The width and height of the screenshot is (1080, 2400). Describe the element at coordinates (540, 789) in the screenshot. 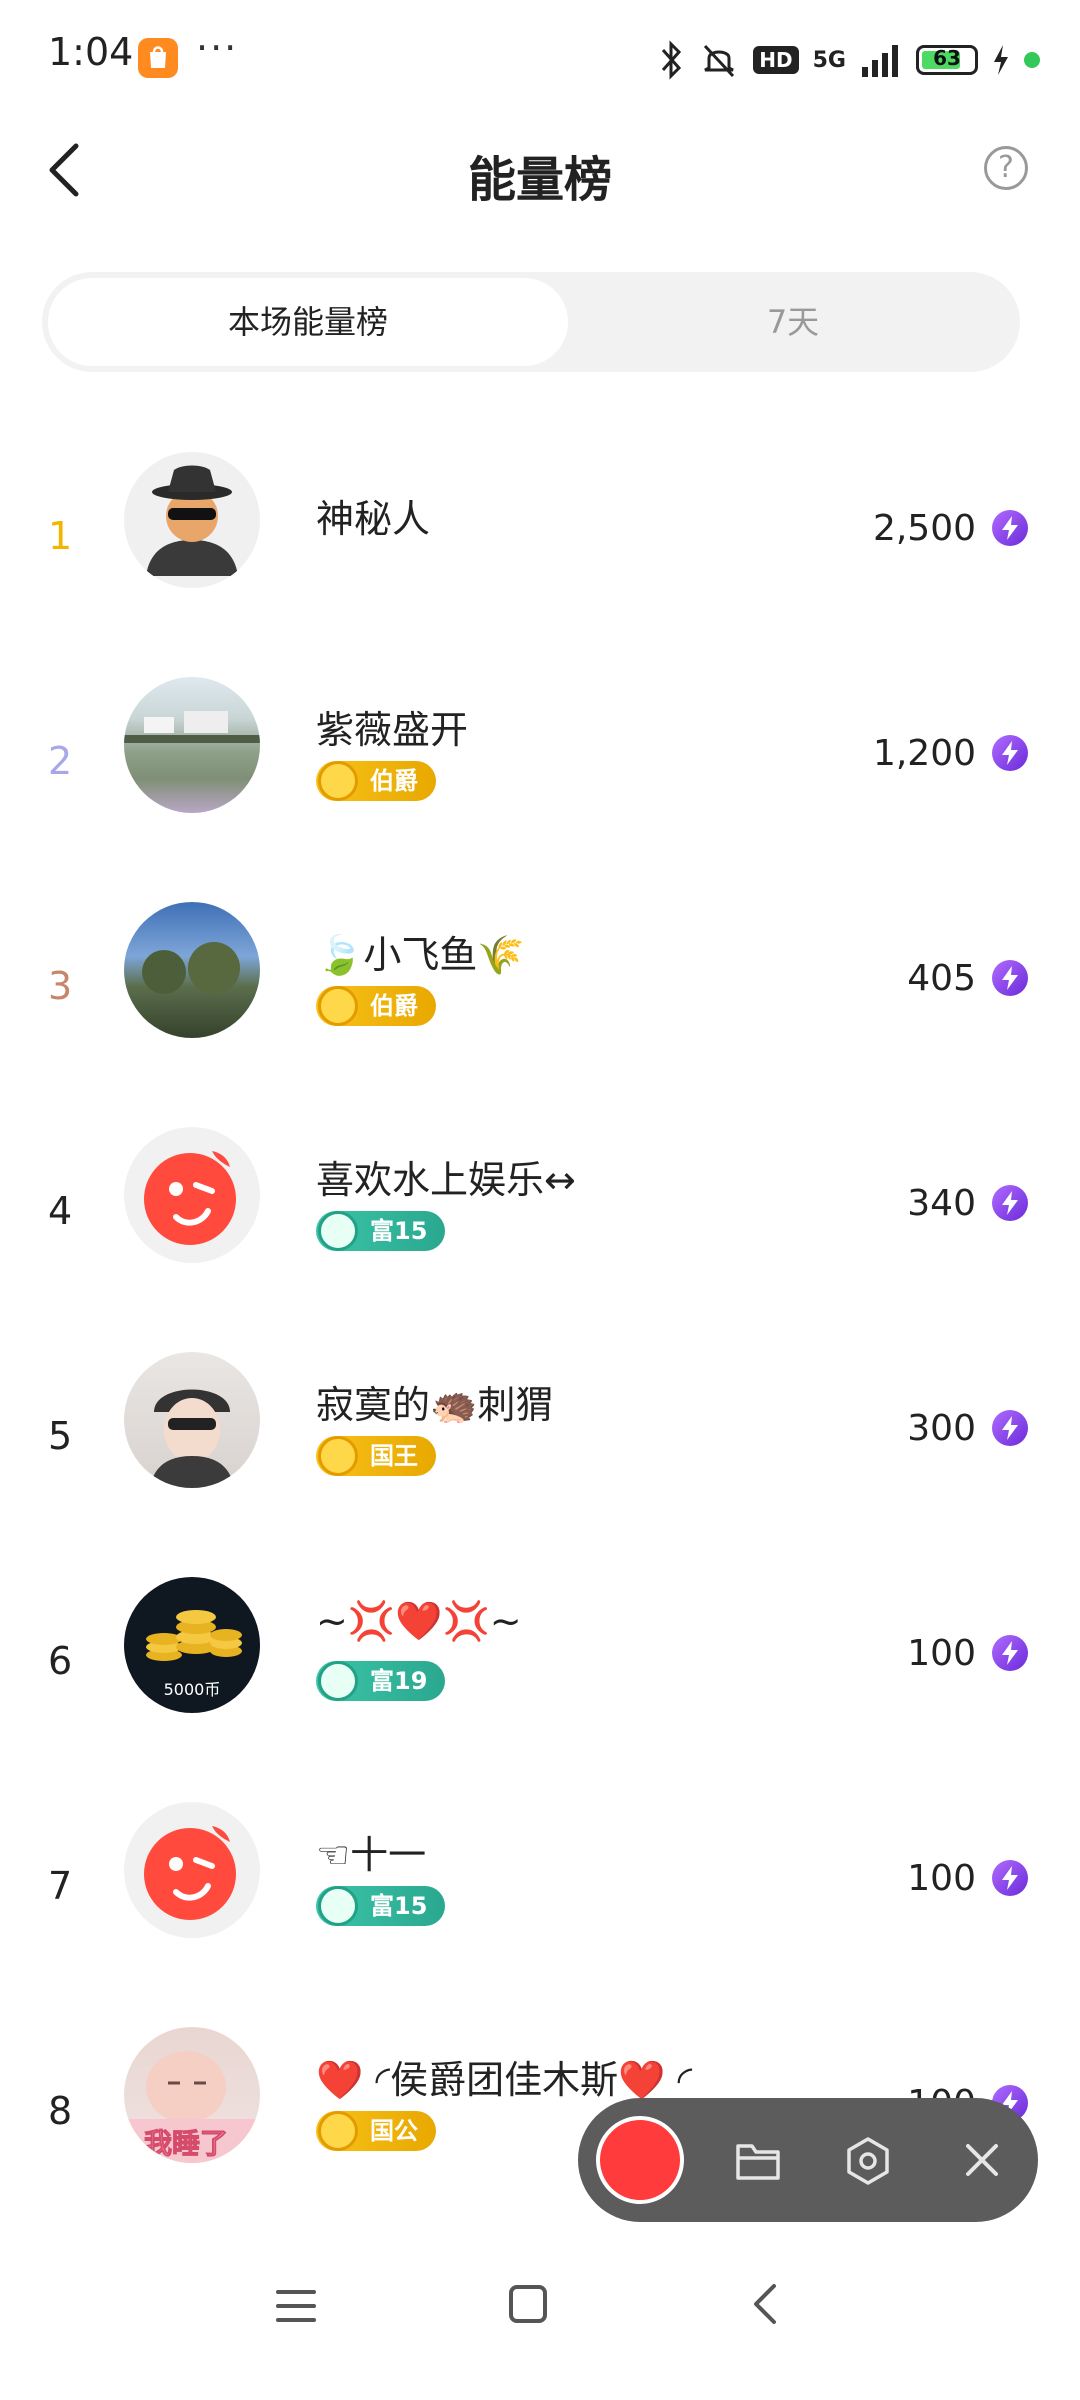

I see `ranking-row: 2 紫薇盛开 伯爵 1,200` at that location.